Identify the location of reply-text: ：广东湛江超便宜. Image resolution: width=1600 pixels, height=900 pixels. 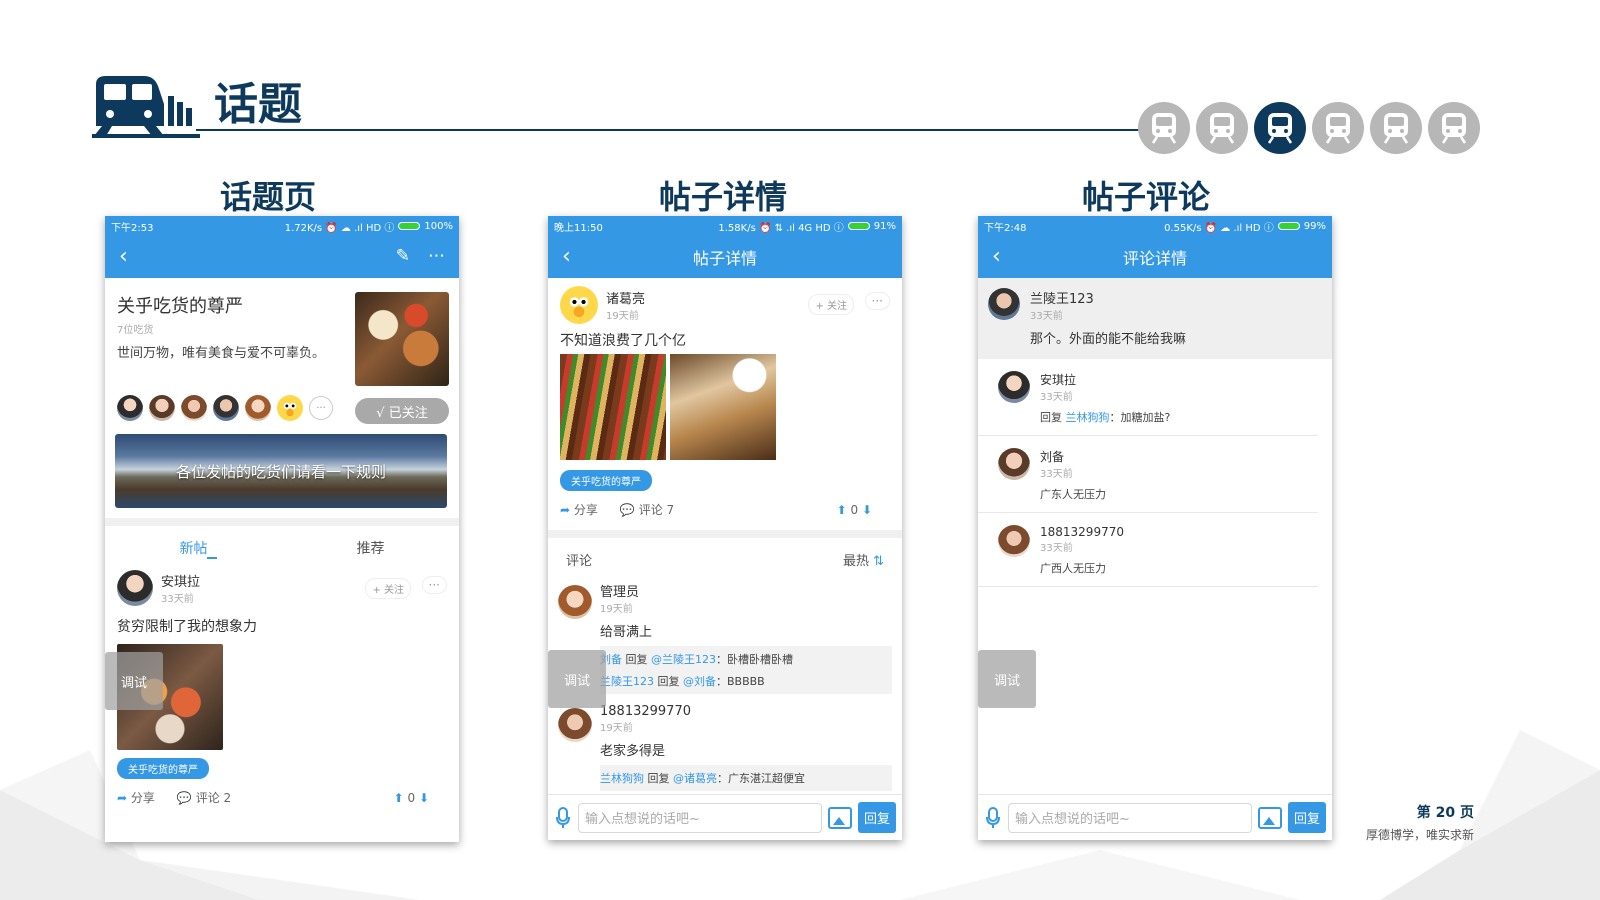
(761, 778).